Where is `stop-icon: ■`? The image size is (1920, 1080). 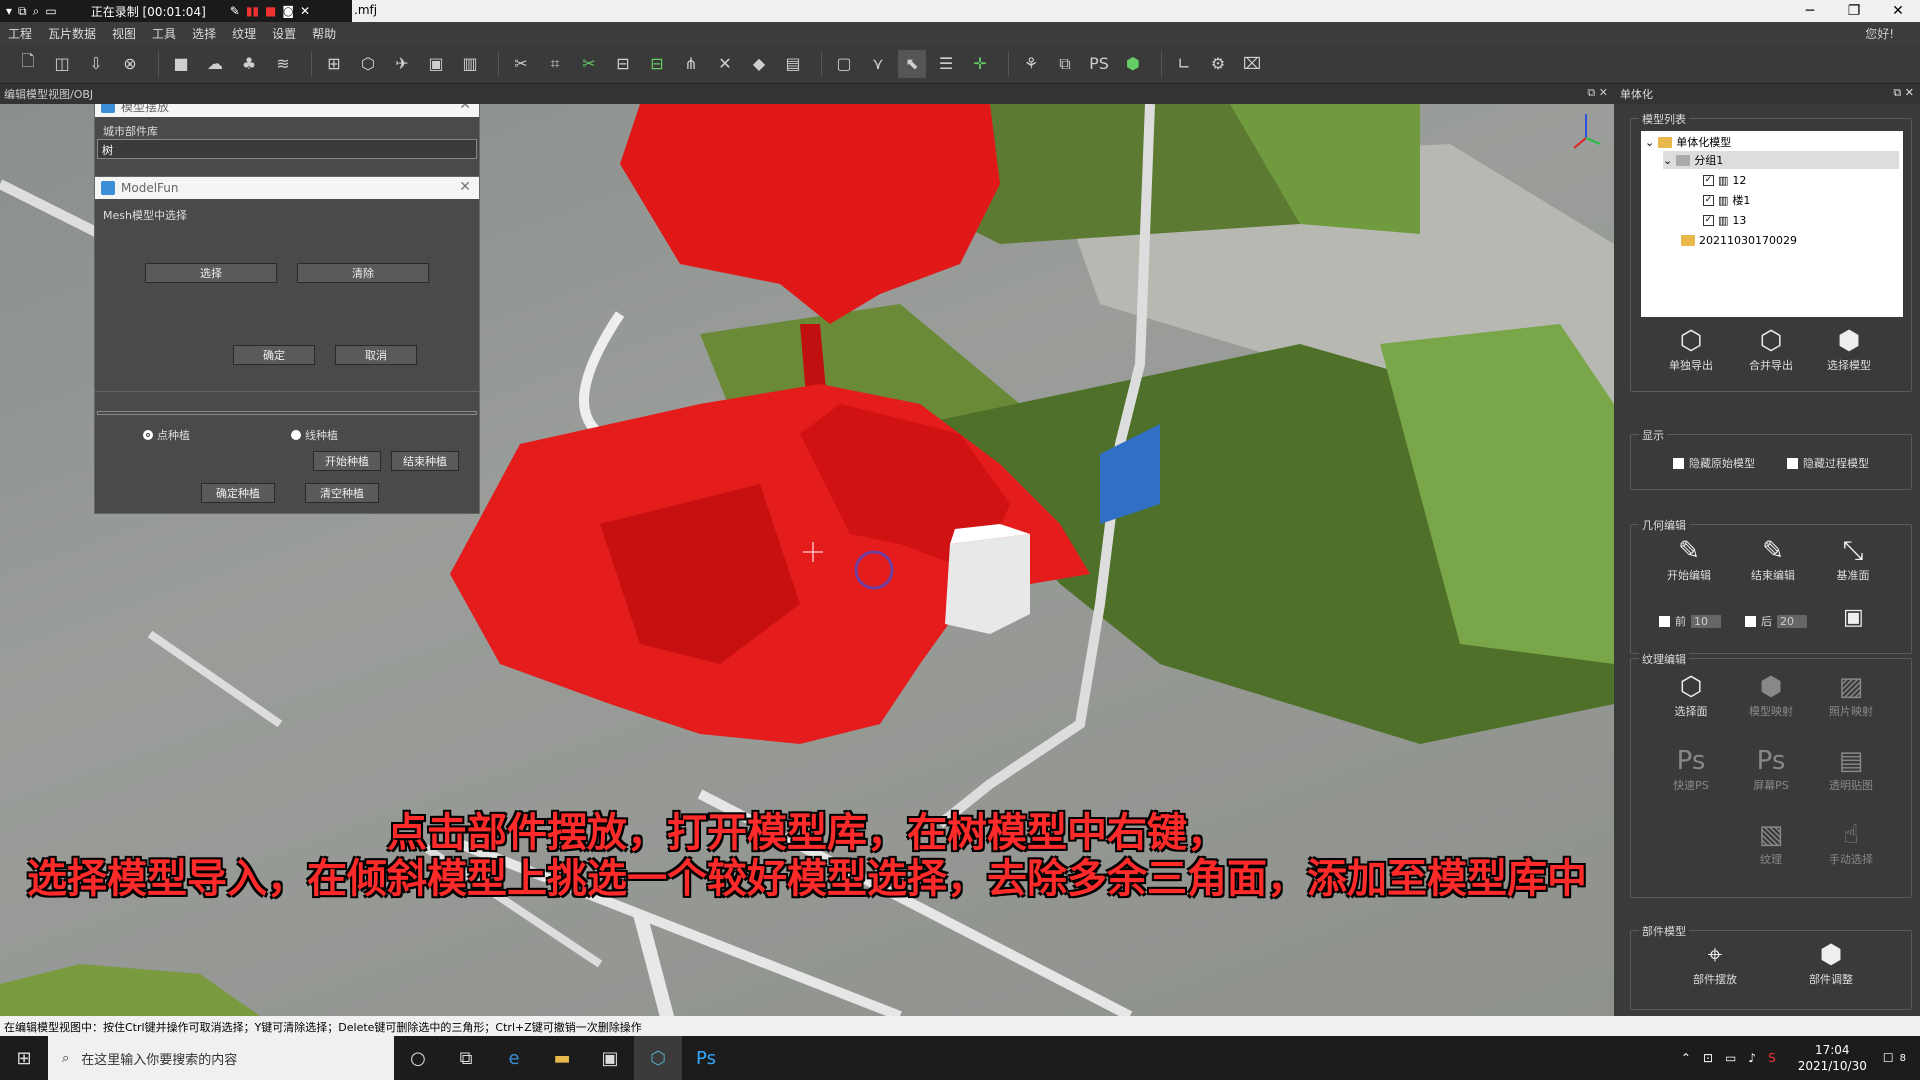 stop-icon: ■ is located at coordinates (270, 11).